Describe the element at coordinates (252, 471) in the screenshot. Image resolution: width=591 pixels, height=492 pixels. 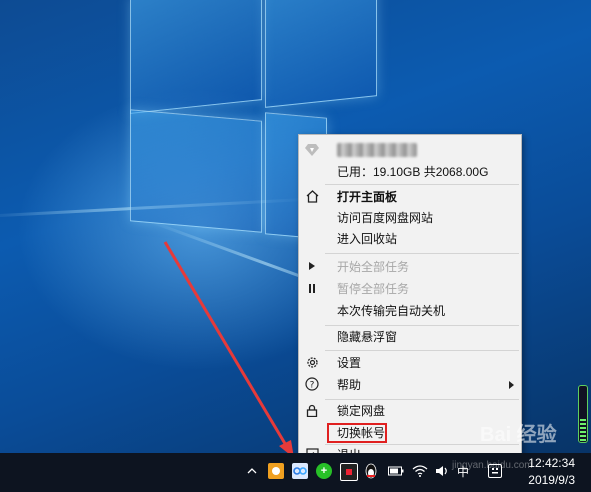
I see `chevron-up-icon` at that location.